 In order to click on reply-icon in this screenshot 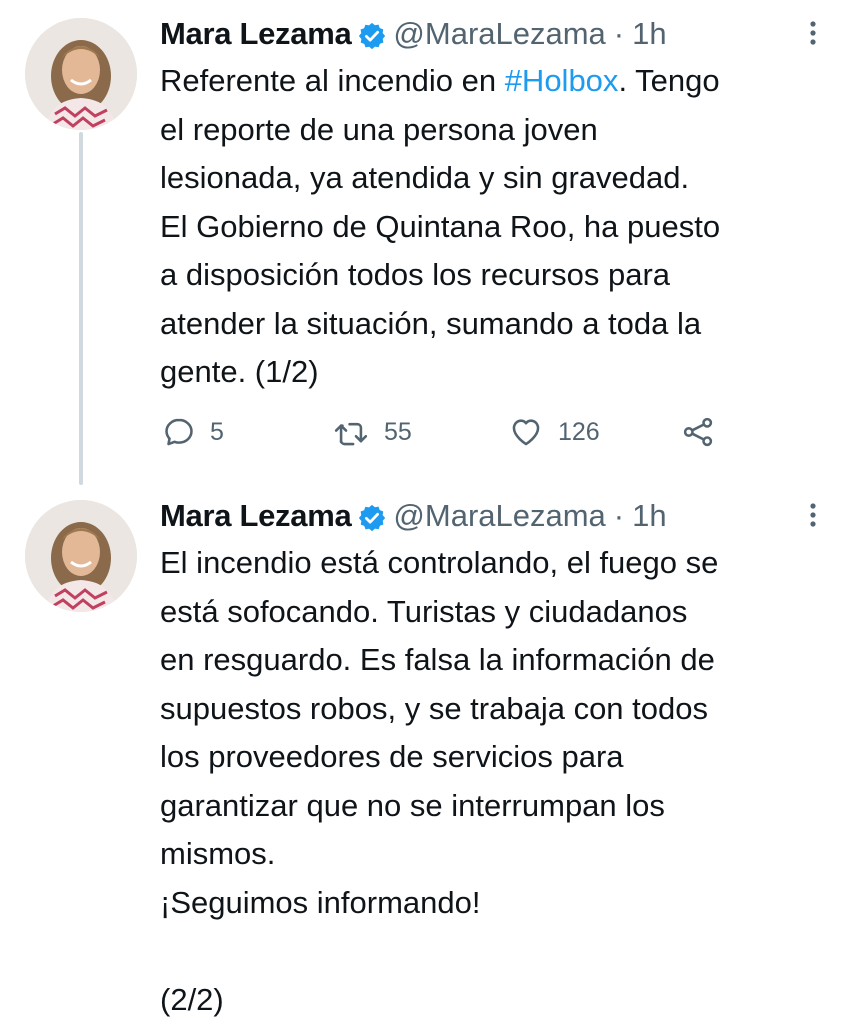, I will do `click(179, 432)`.